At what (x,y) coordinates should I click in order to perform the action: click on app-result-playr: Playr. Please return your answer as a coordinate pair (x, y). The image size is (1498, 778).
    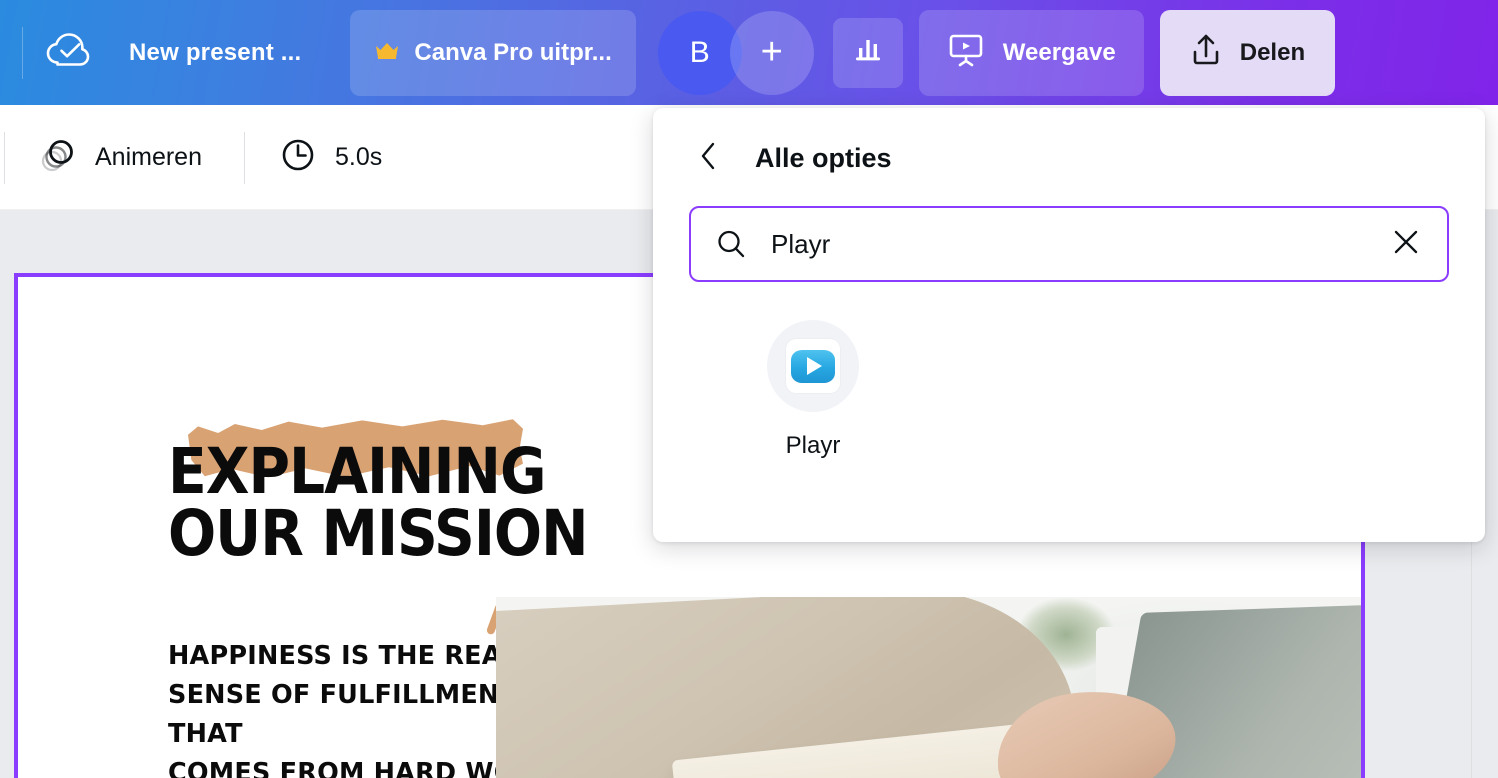
    Looking at the image, I should click on (813, 384).